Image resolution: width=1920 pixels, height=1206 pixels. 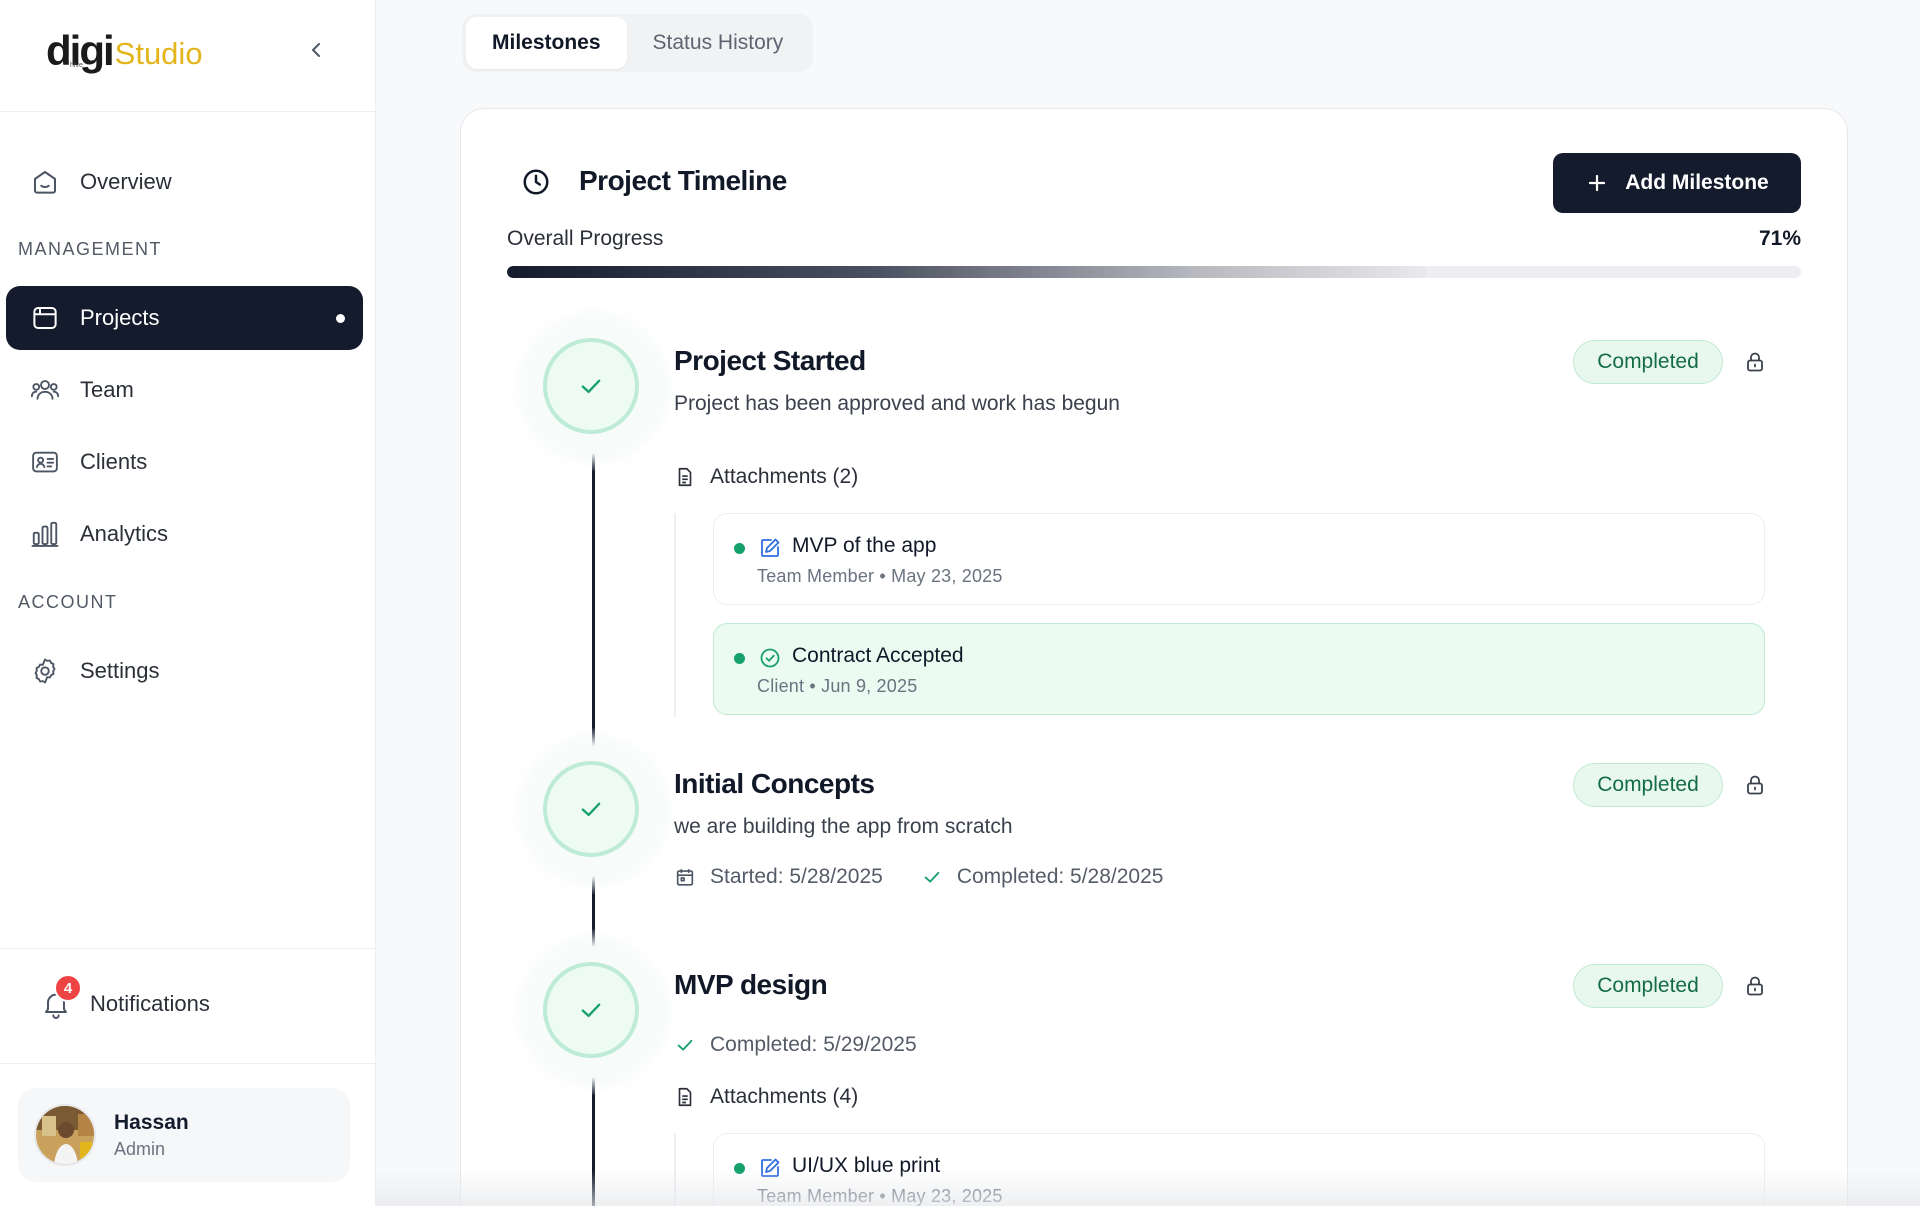 I want to click on calendar-icon, so click(x=685, y=877).